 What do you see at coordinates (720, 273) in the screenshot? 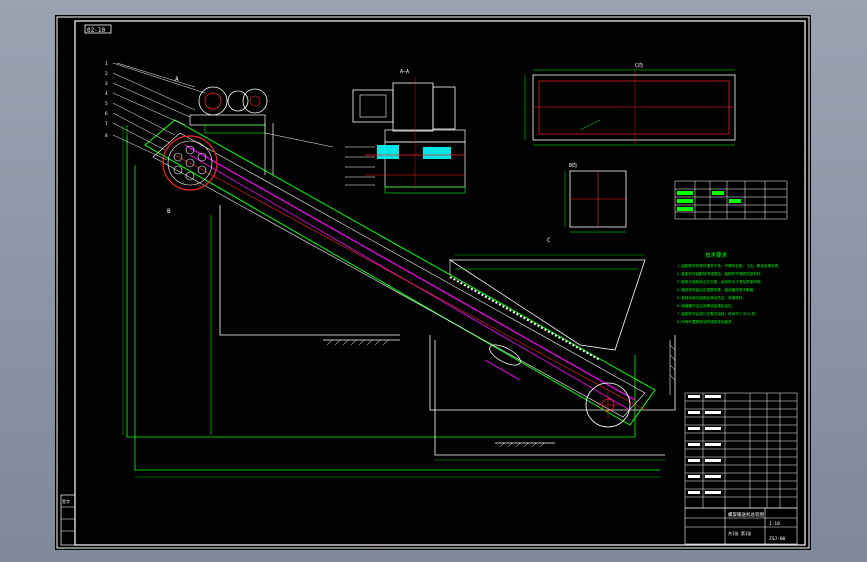
I see `tech-req-2: 2.各密封件装配前须浸透油，装配时不得损伤密封件。` at bounding box center [720, 273].